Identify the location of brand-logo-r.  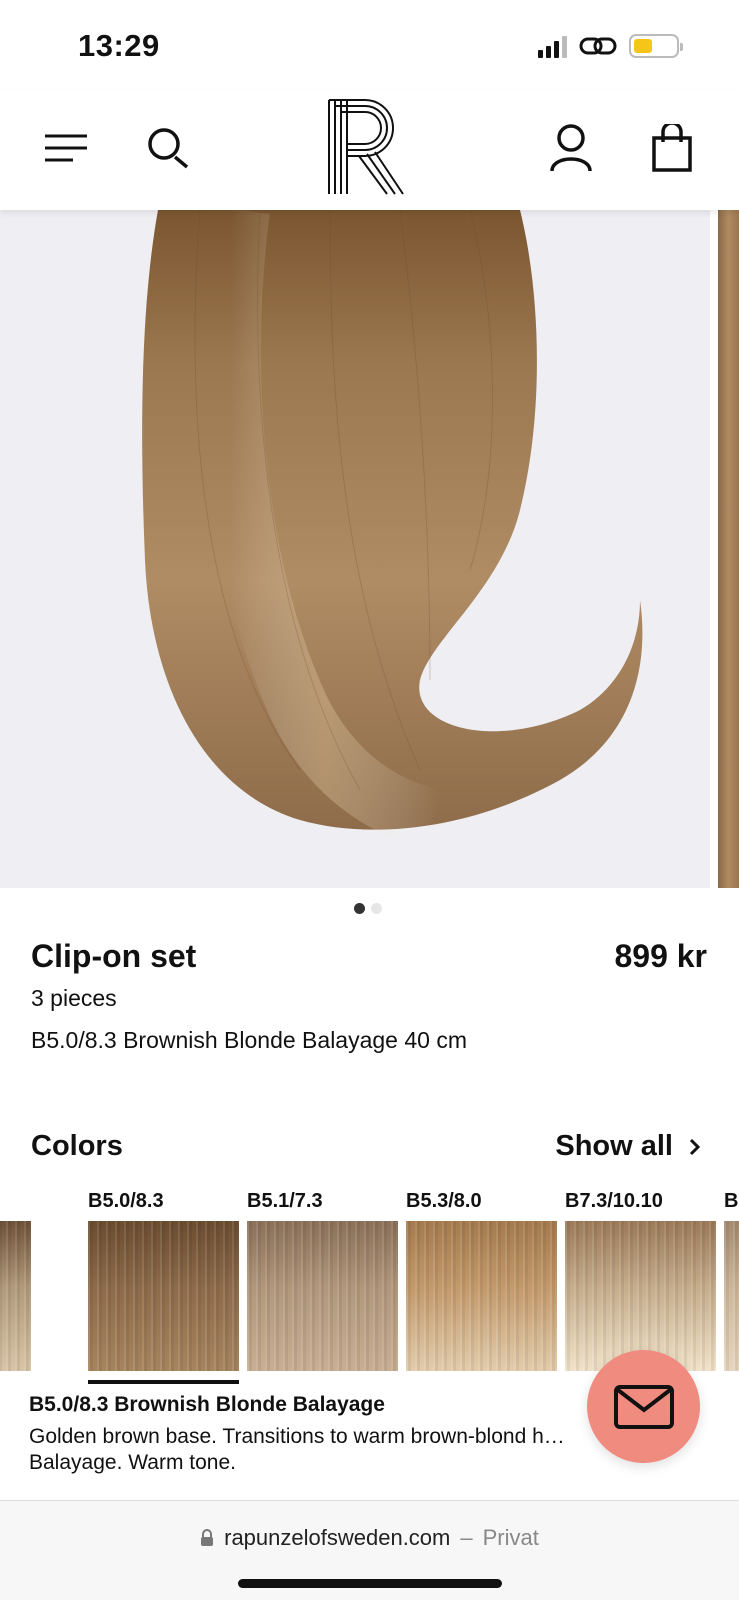
(366, 147).